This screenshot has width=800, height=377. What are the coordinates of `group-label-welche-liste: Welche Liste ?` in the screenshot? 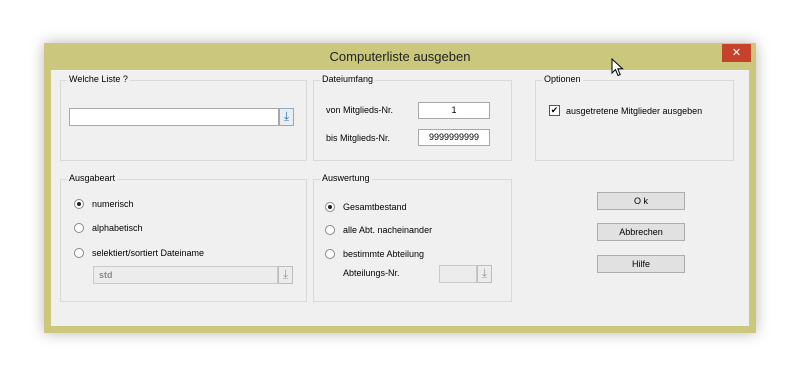 It's located at (98, 79).